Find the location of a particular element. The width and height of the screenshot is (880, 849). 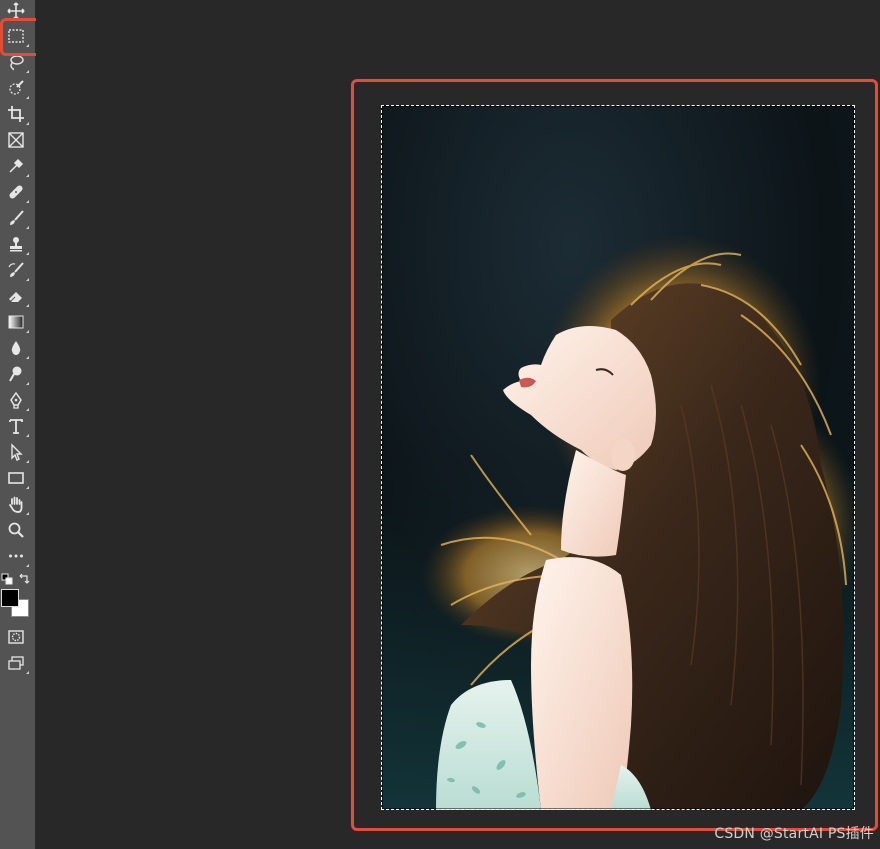

healing-brush-tool is located at coordinates (16, 192).